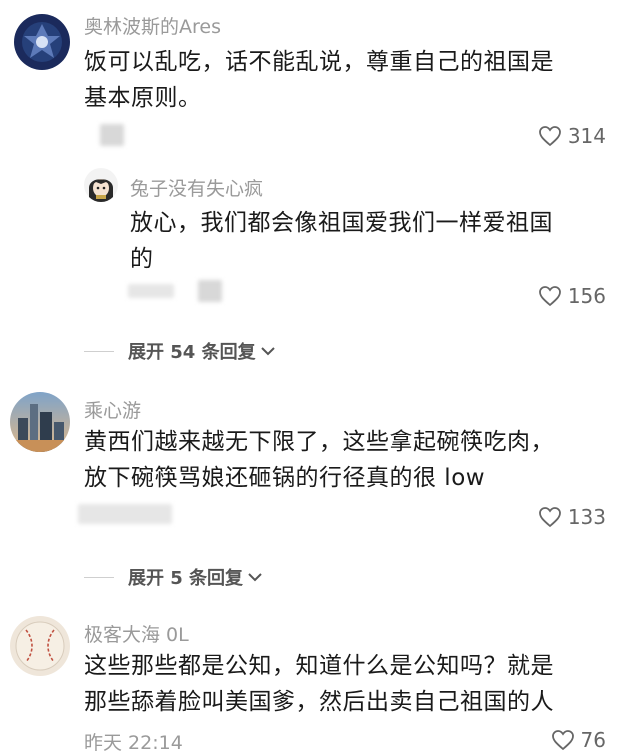 Image resolution: width=626 pixels, height=755 pixels. What do you see at coordinates (136, 633) in the screenshot?
I see `username: 极客大海 0L` at bounding box center [136, 633].